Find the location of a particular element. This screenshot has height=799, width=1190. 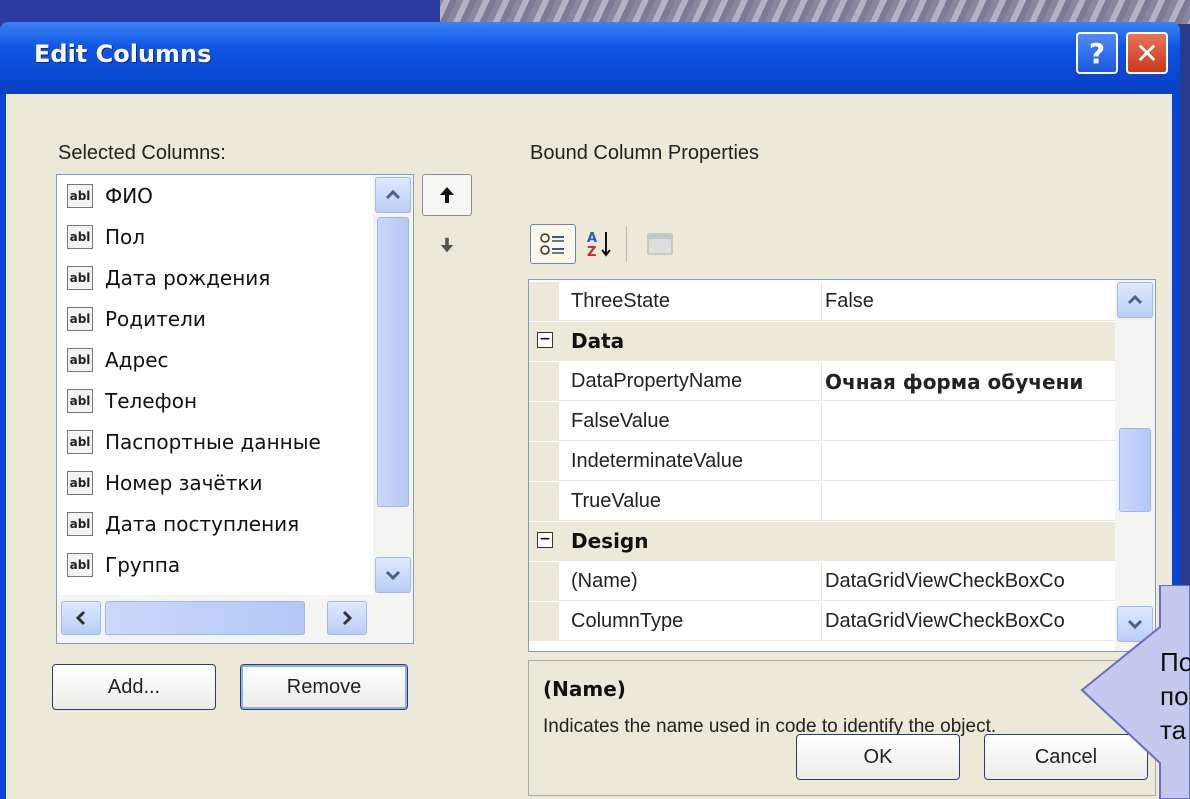

arrow-down-icon is located at coordinates (447, 245).